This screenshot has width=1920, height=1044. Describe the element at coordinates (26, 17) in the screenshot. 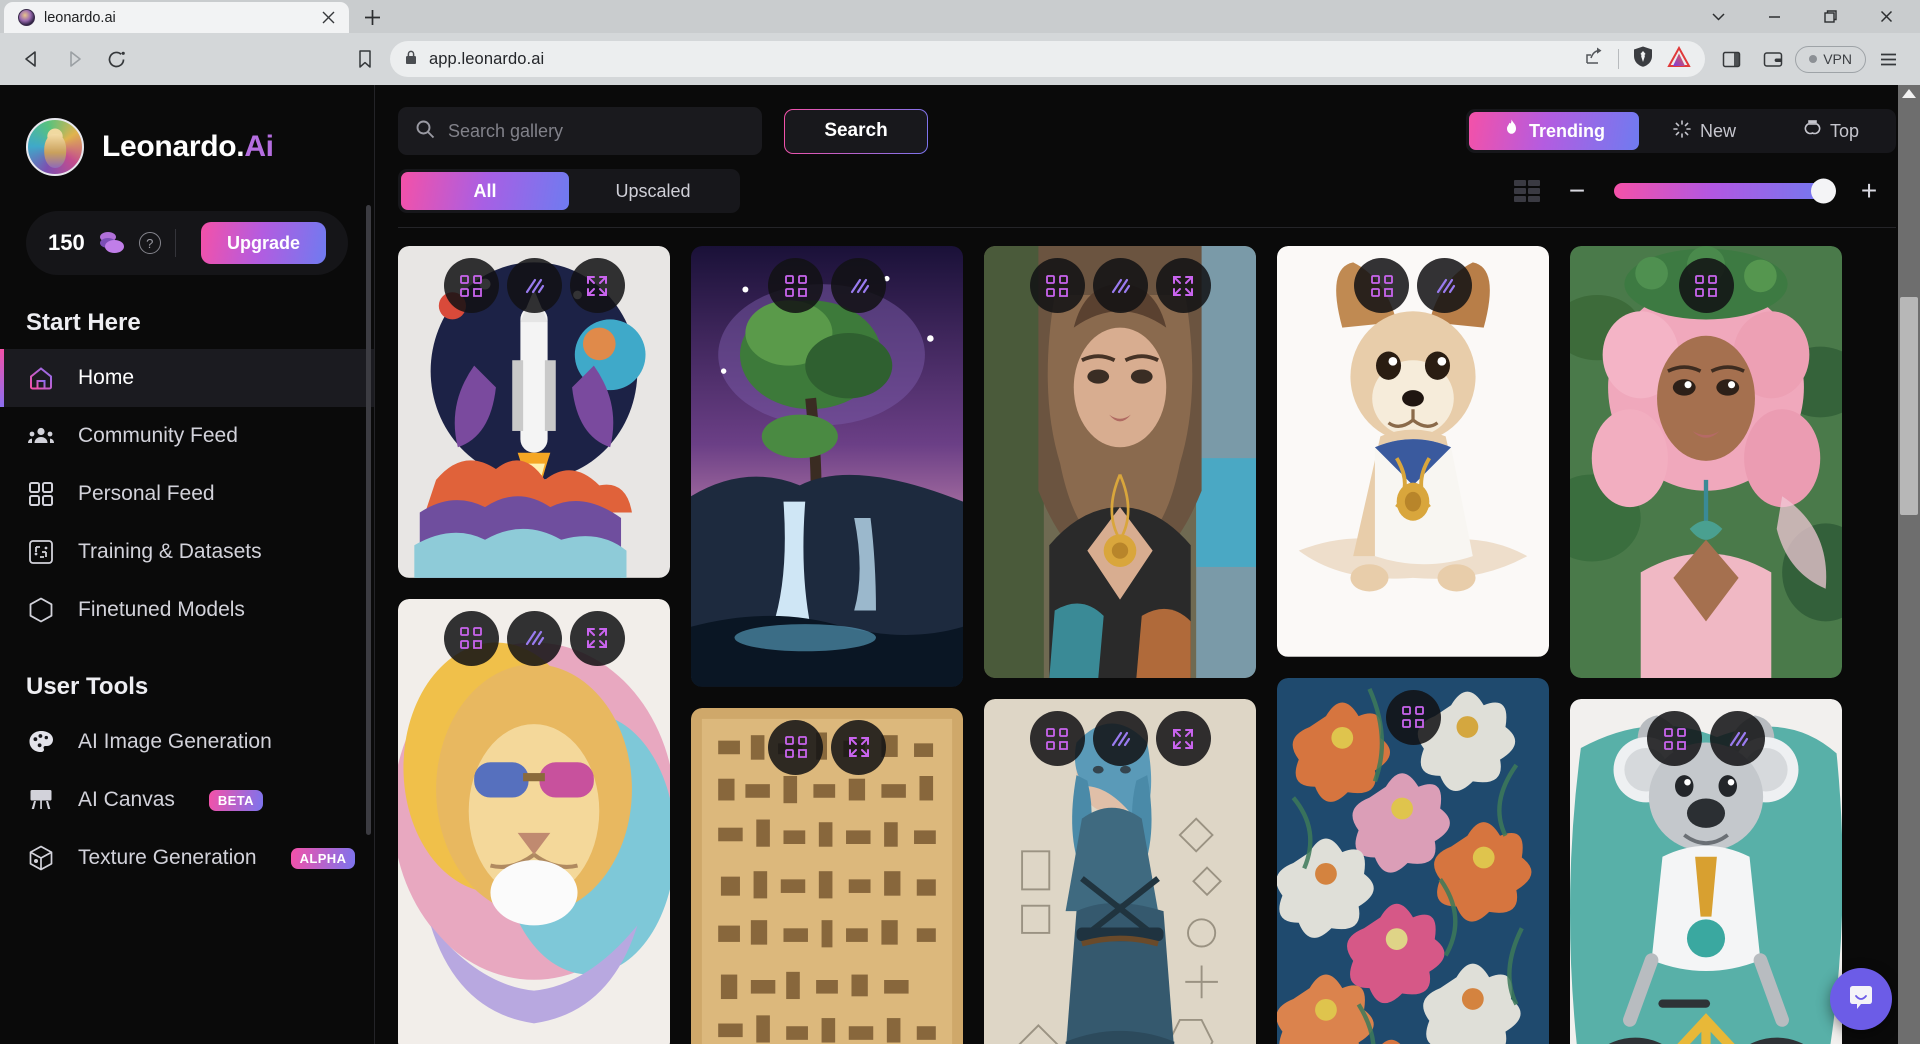

I see `leonardo-favicon-icon` at that location.